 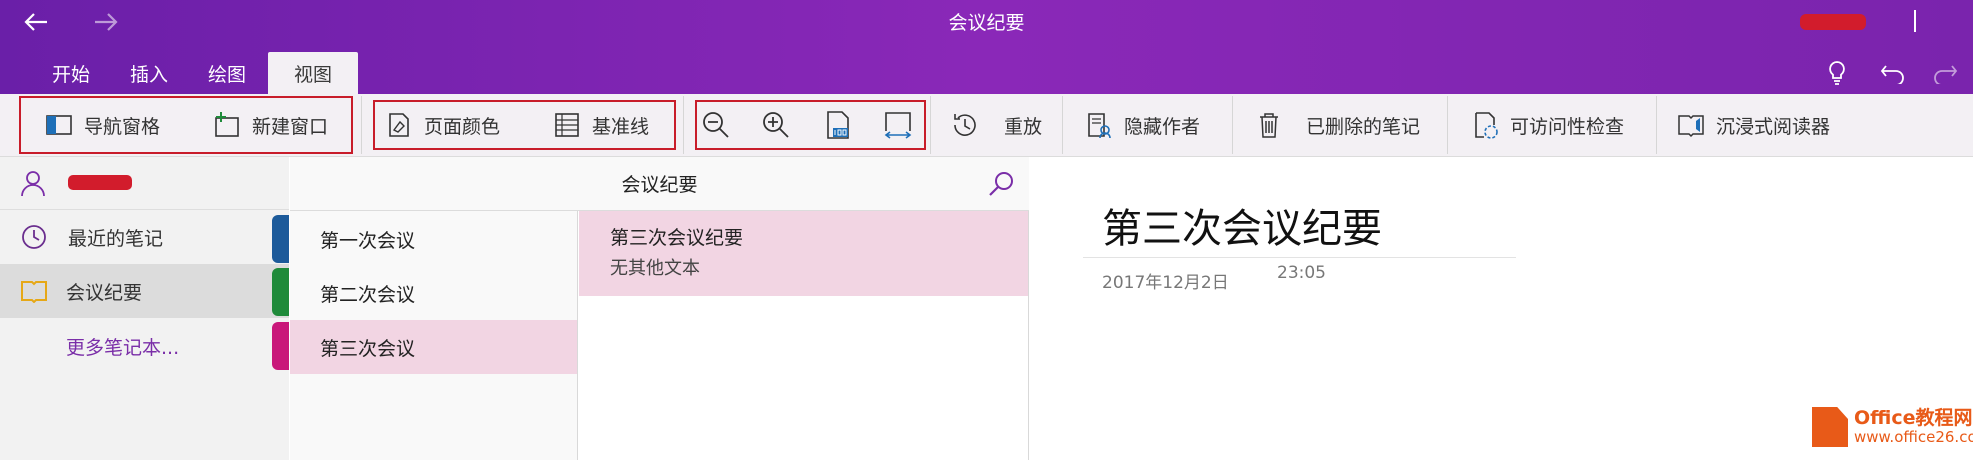 I want to click on sidebar-item-recent-notes: 最近的笔记, so click(x=144, y=237).